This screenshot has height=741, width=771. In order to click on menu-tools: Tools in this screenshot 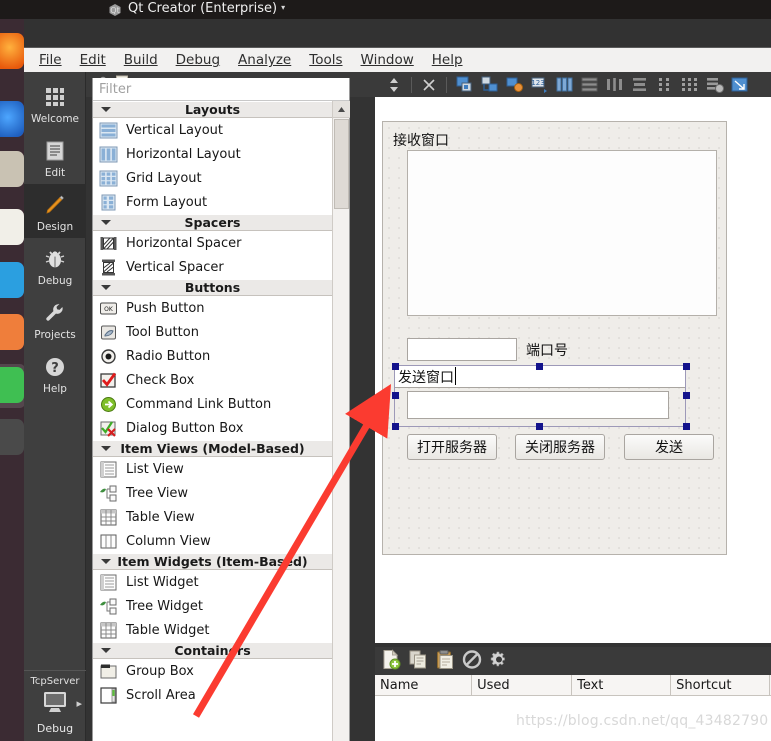, I will do `click(325, 60)`.